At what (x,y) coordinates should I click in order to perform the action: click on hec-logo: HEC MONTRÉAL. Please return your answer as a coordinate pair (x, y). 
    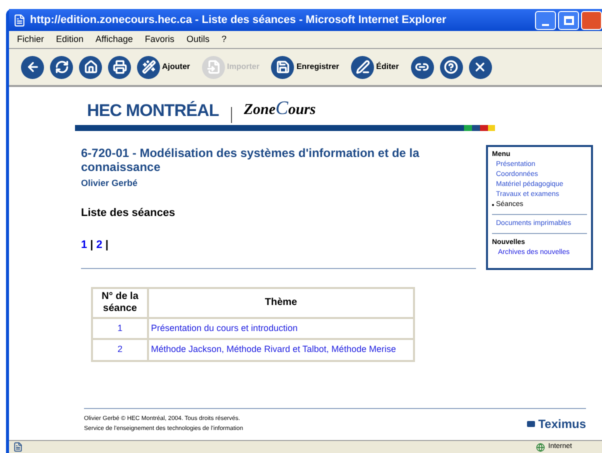
    Looking at the image, I should click on (153, 111).